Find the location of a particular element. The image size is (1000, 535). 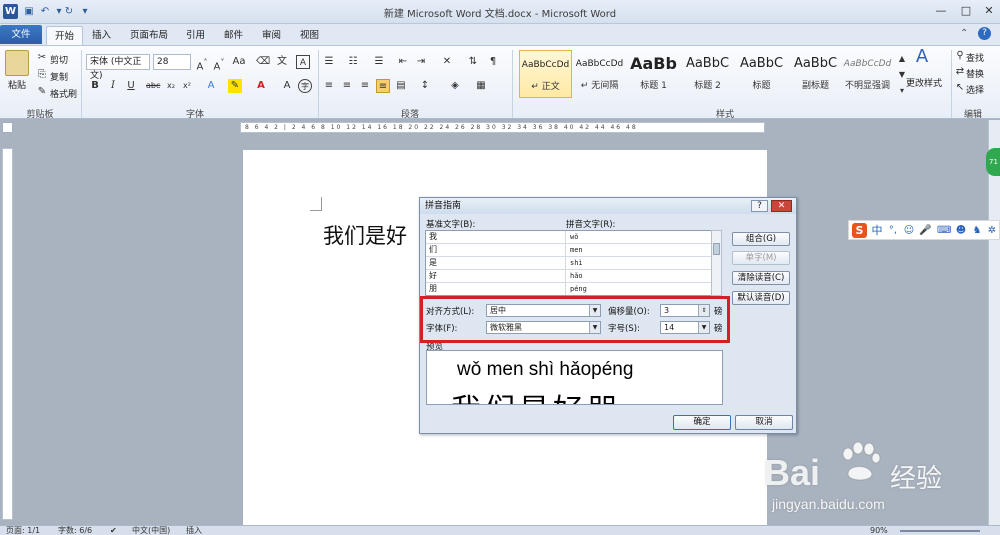

show-marks-icon: ¶ is located at coordinates (493, 62).